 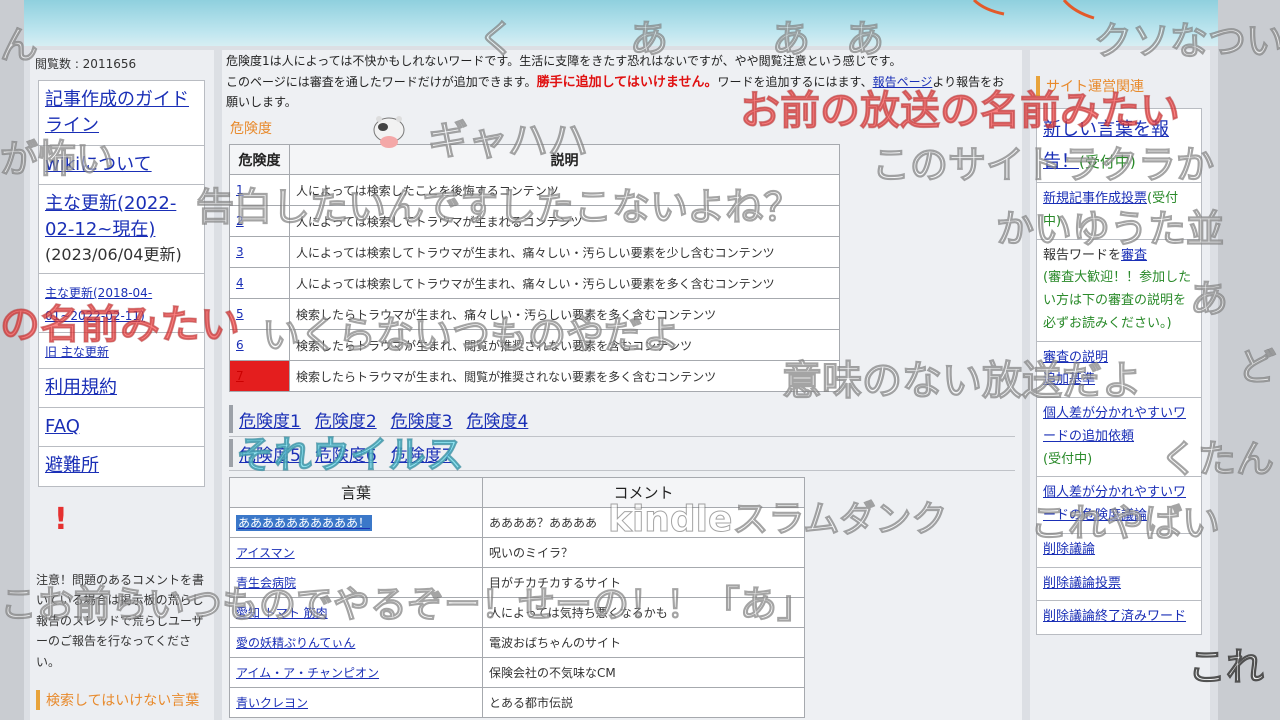 I want to click on word-cell: アイスマン, so click(x=356, y=552).